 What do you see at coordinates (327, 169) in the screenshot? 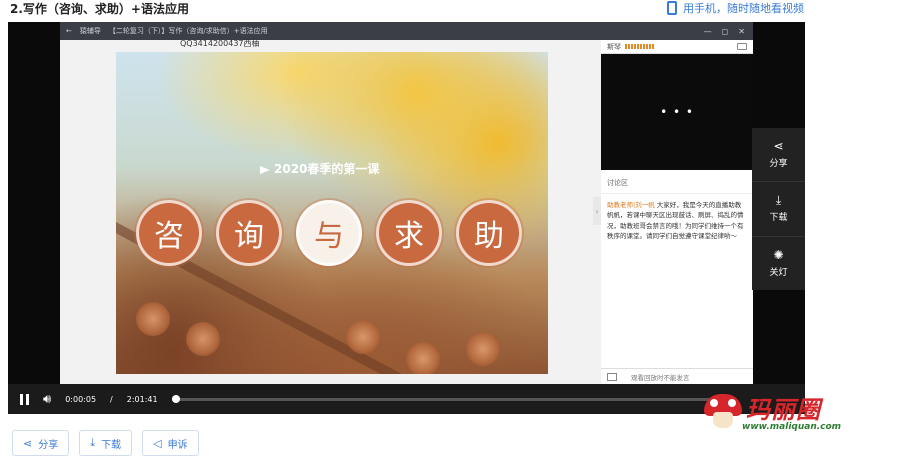
I see `slide-subtitle-text: 2020春季的第一课` at bounding box center [327, 169].